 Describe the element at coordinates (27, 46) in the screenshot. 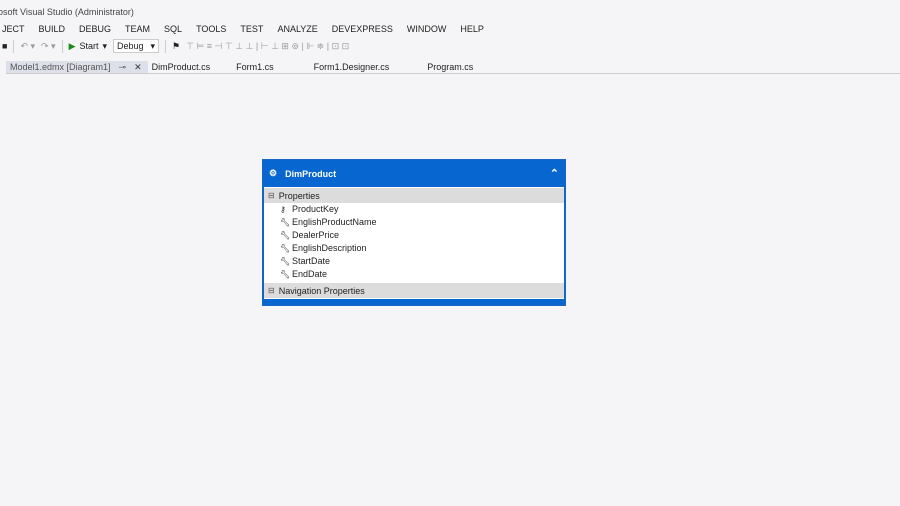

I see `undo-icon: ↶ ▾` at that location.